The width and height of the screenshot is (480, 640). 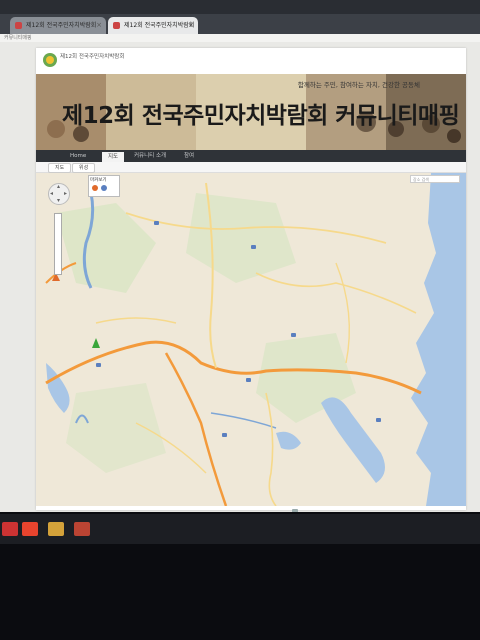 I want to click on taskbar, so click(x=240, y=529).